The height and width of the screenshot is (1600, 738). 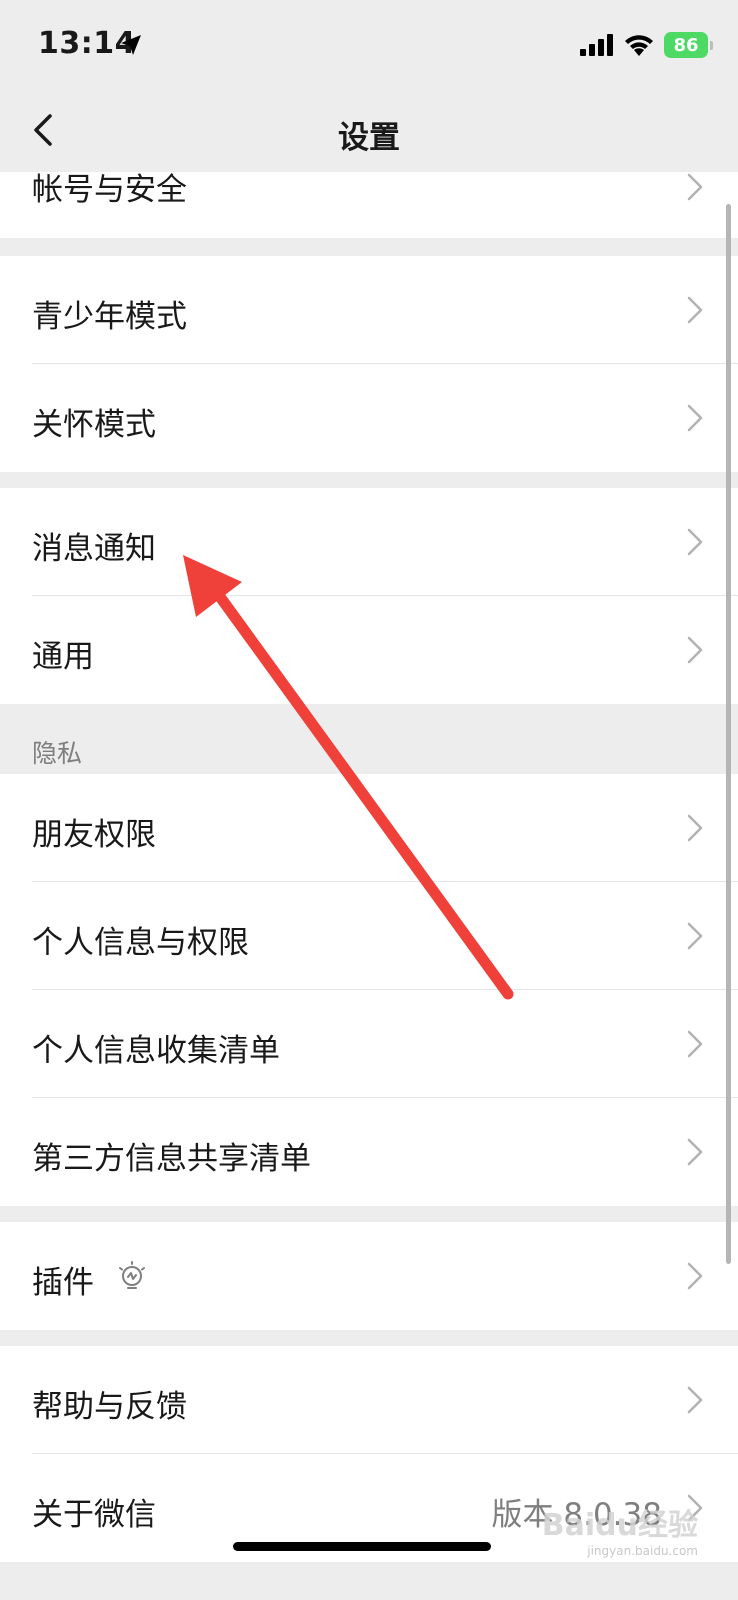 What do you see at coordinates (63, 1283) in the screenshot?
I see `cell-label: 插件` at bounding box center [63, 1283].